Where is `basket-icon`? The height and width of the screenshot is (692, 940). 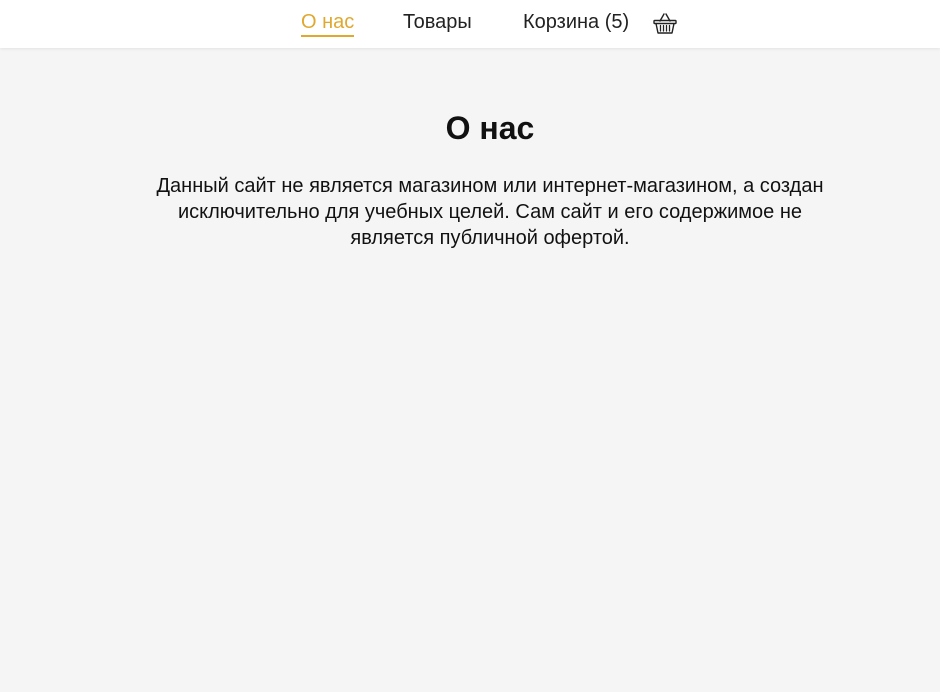
basket-icon is located at coordinates (665, 24).